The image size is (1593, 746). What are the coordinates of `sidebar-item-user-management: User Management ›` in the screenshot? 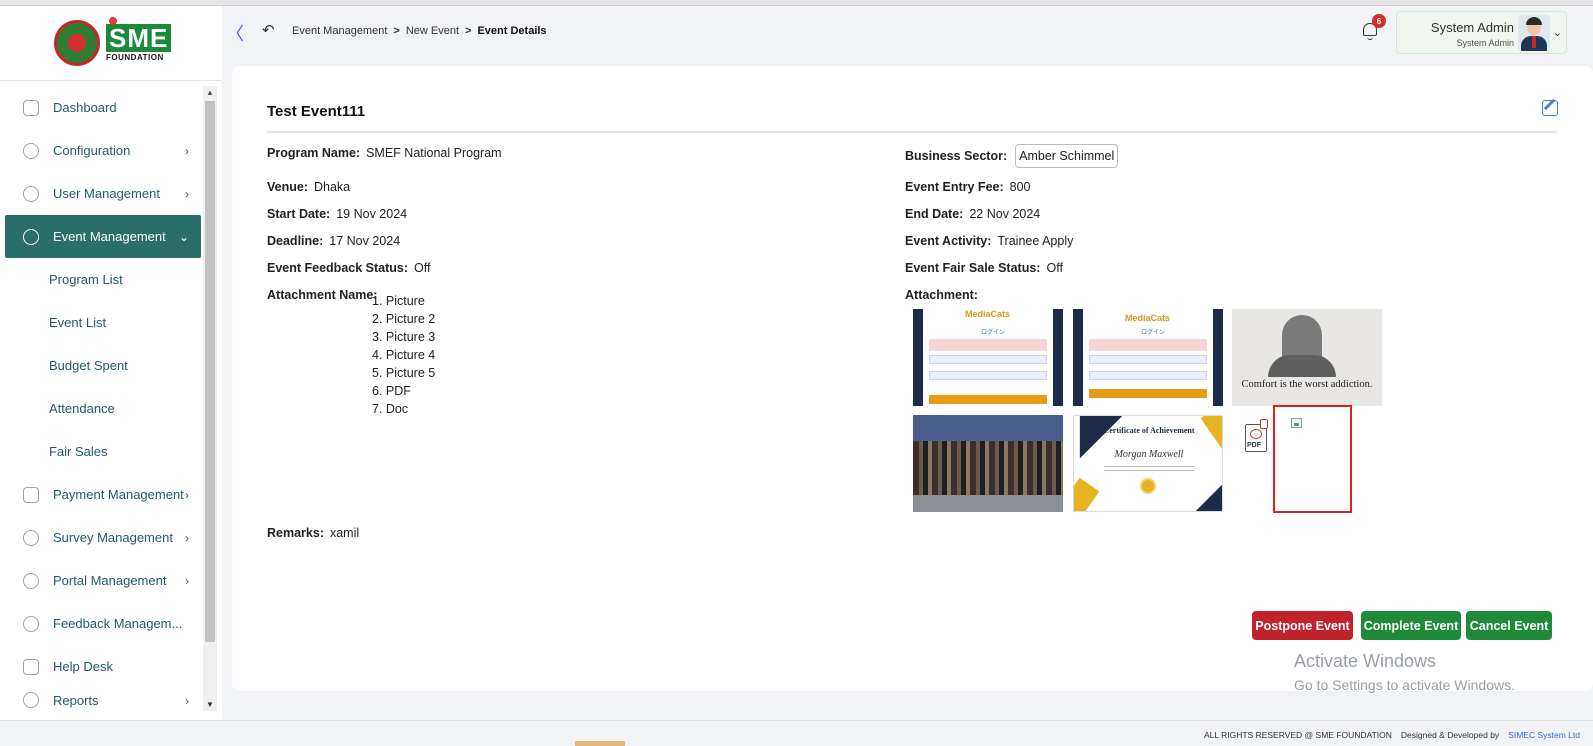 It's located at (103, 193).